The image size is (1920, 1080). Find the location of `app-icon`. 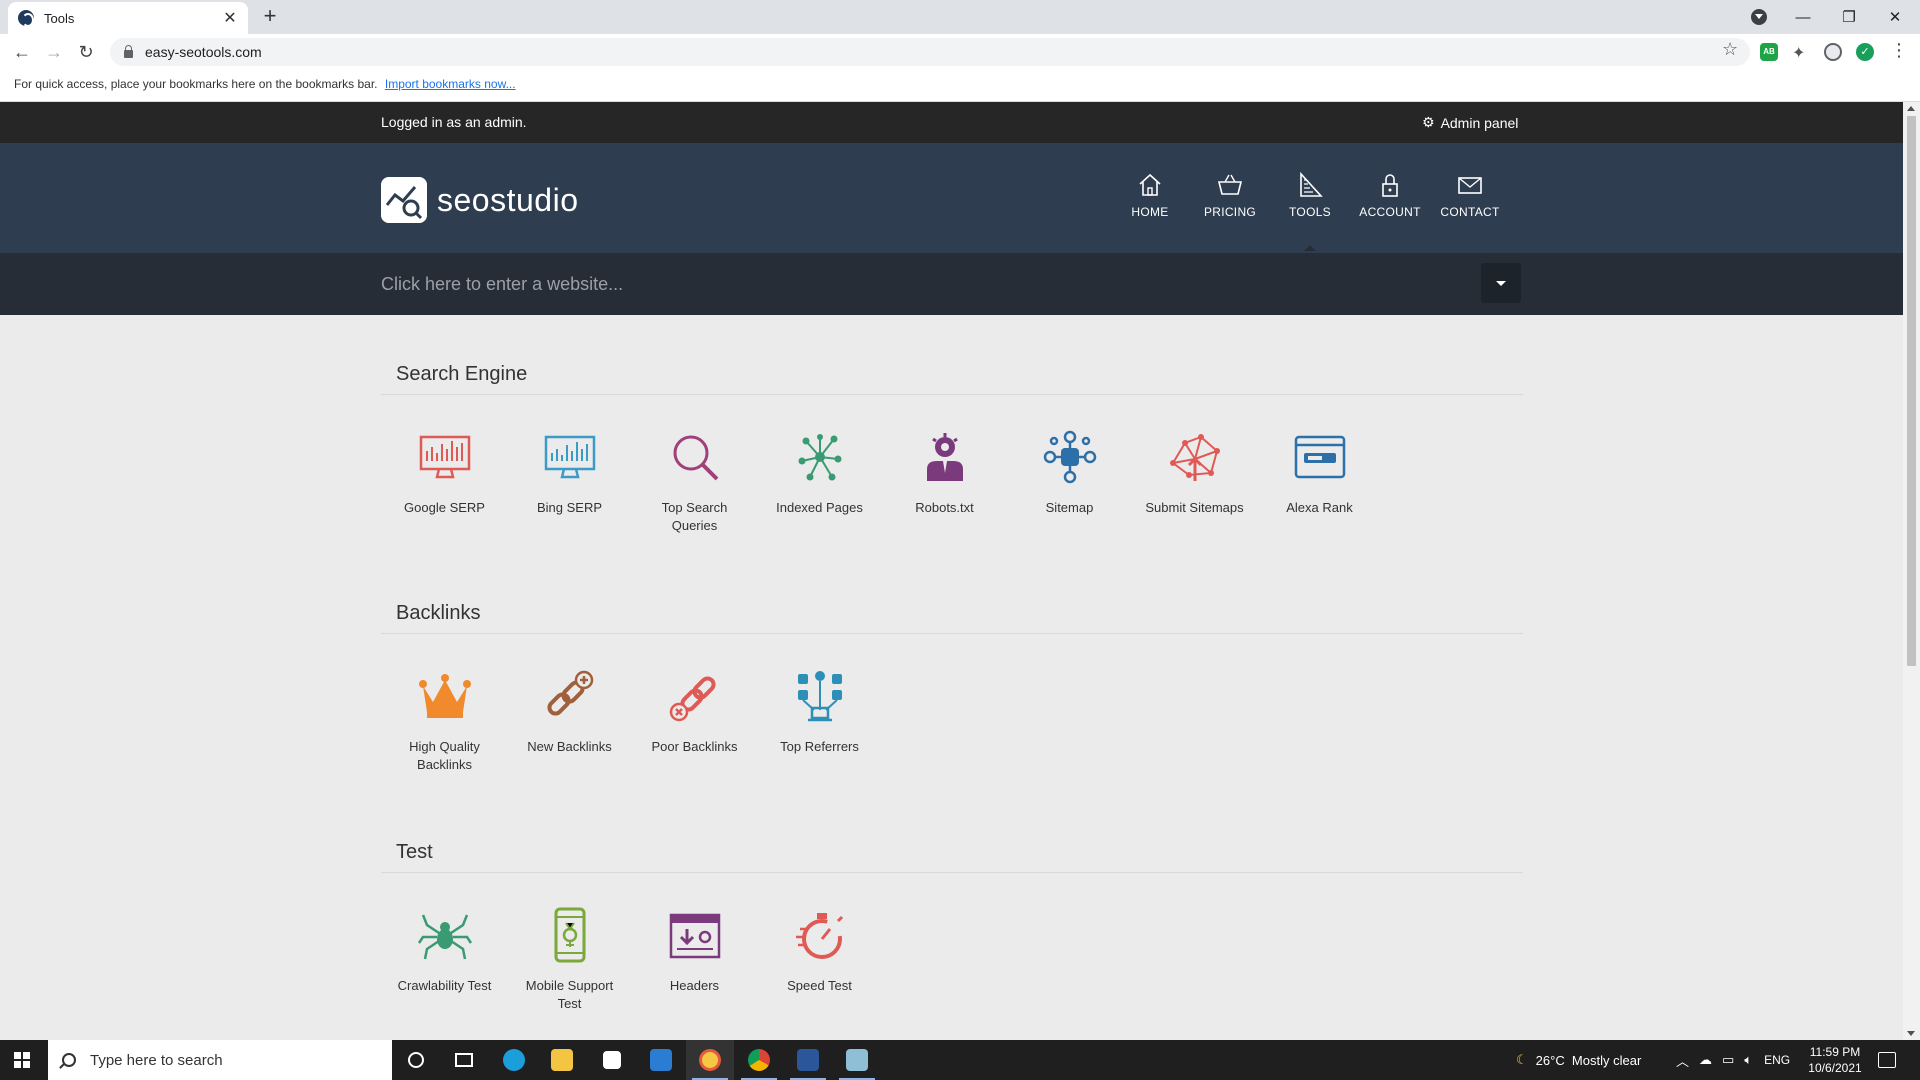

app-icon is located at coordinates (857, 1060).